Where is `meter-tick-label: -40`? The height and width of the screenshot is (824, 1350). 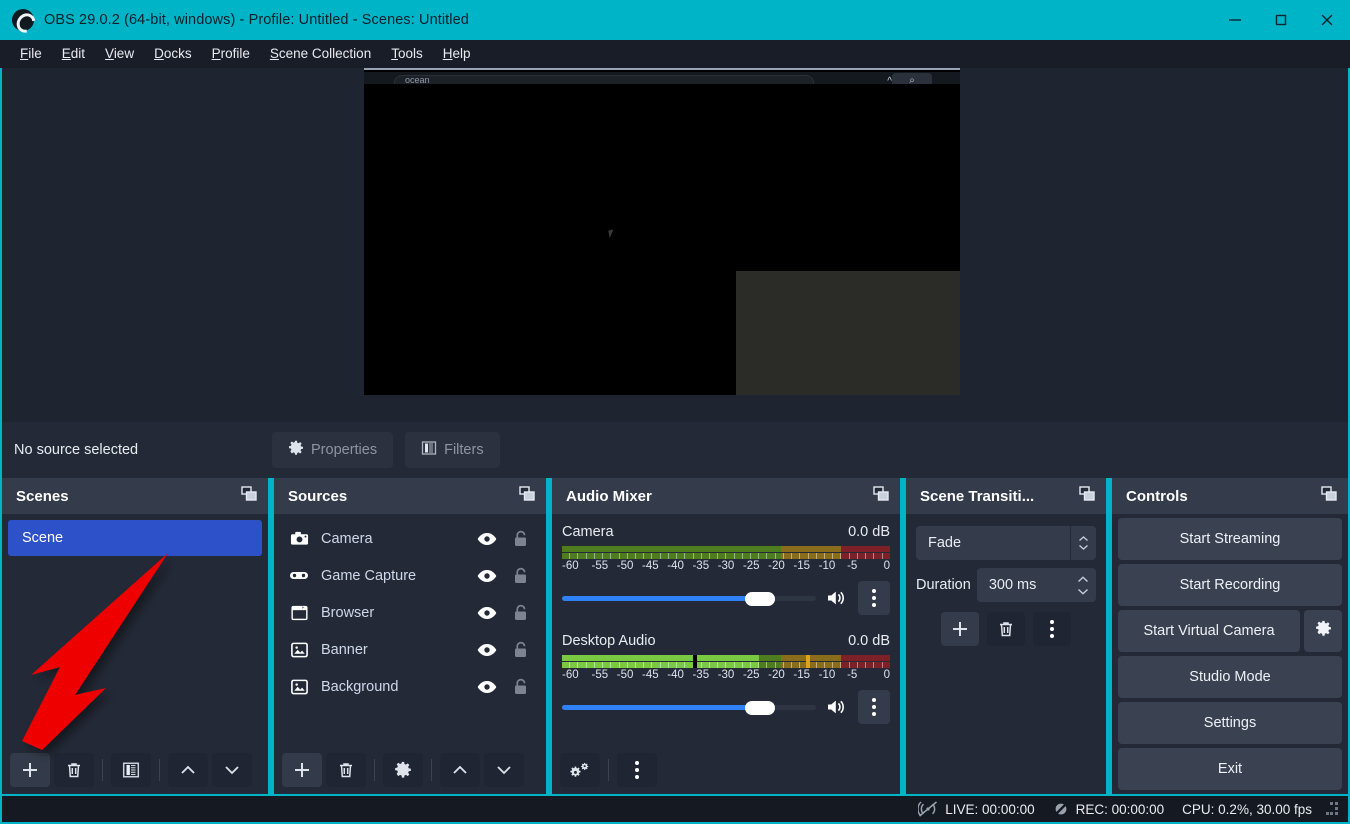 meter-tick-label: -40 is located at coordinates (675, 675).